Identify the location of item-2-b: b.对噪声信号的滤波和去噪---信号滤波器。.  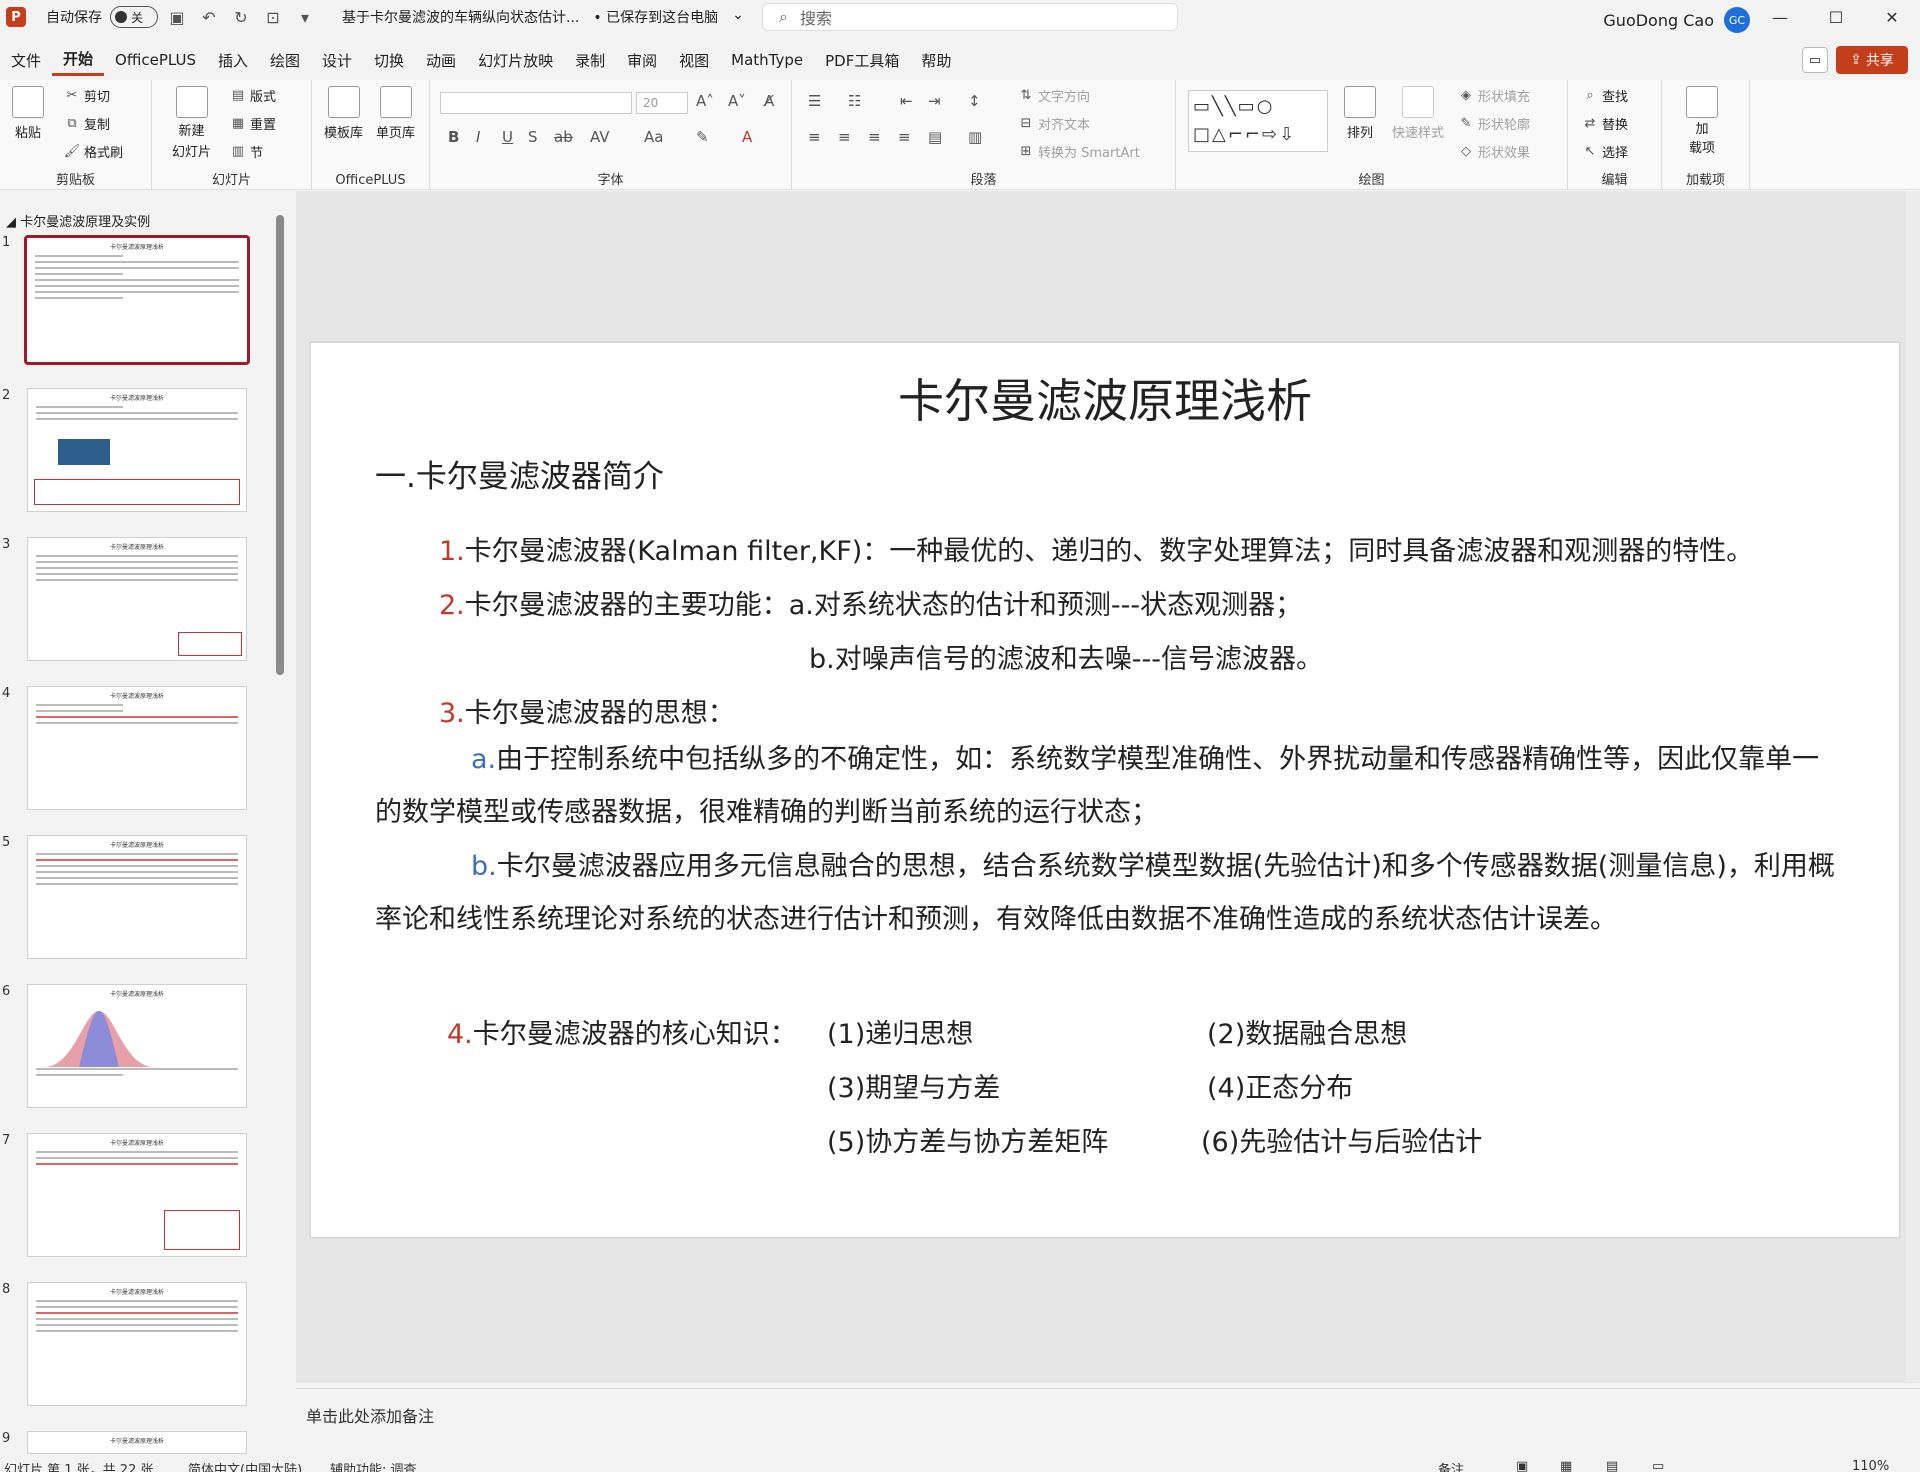
(1066, 656).